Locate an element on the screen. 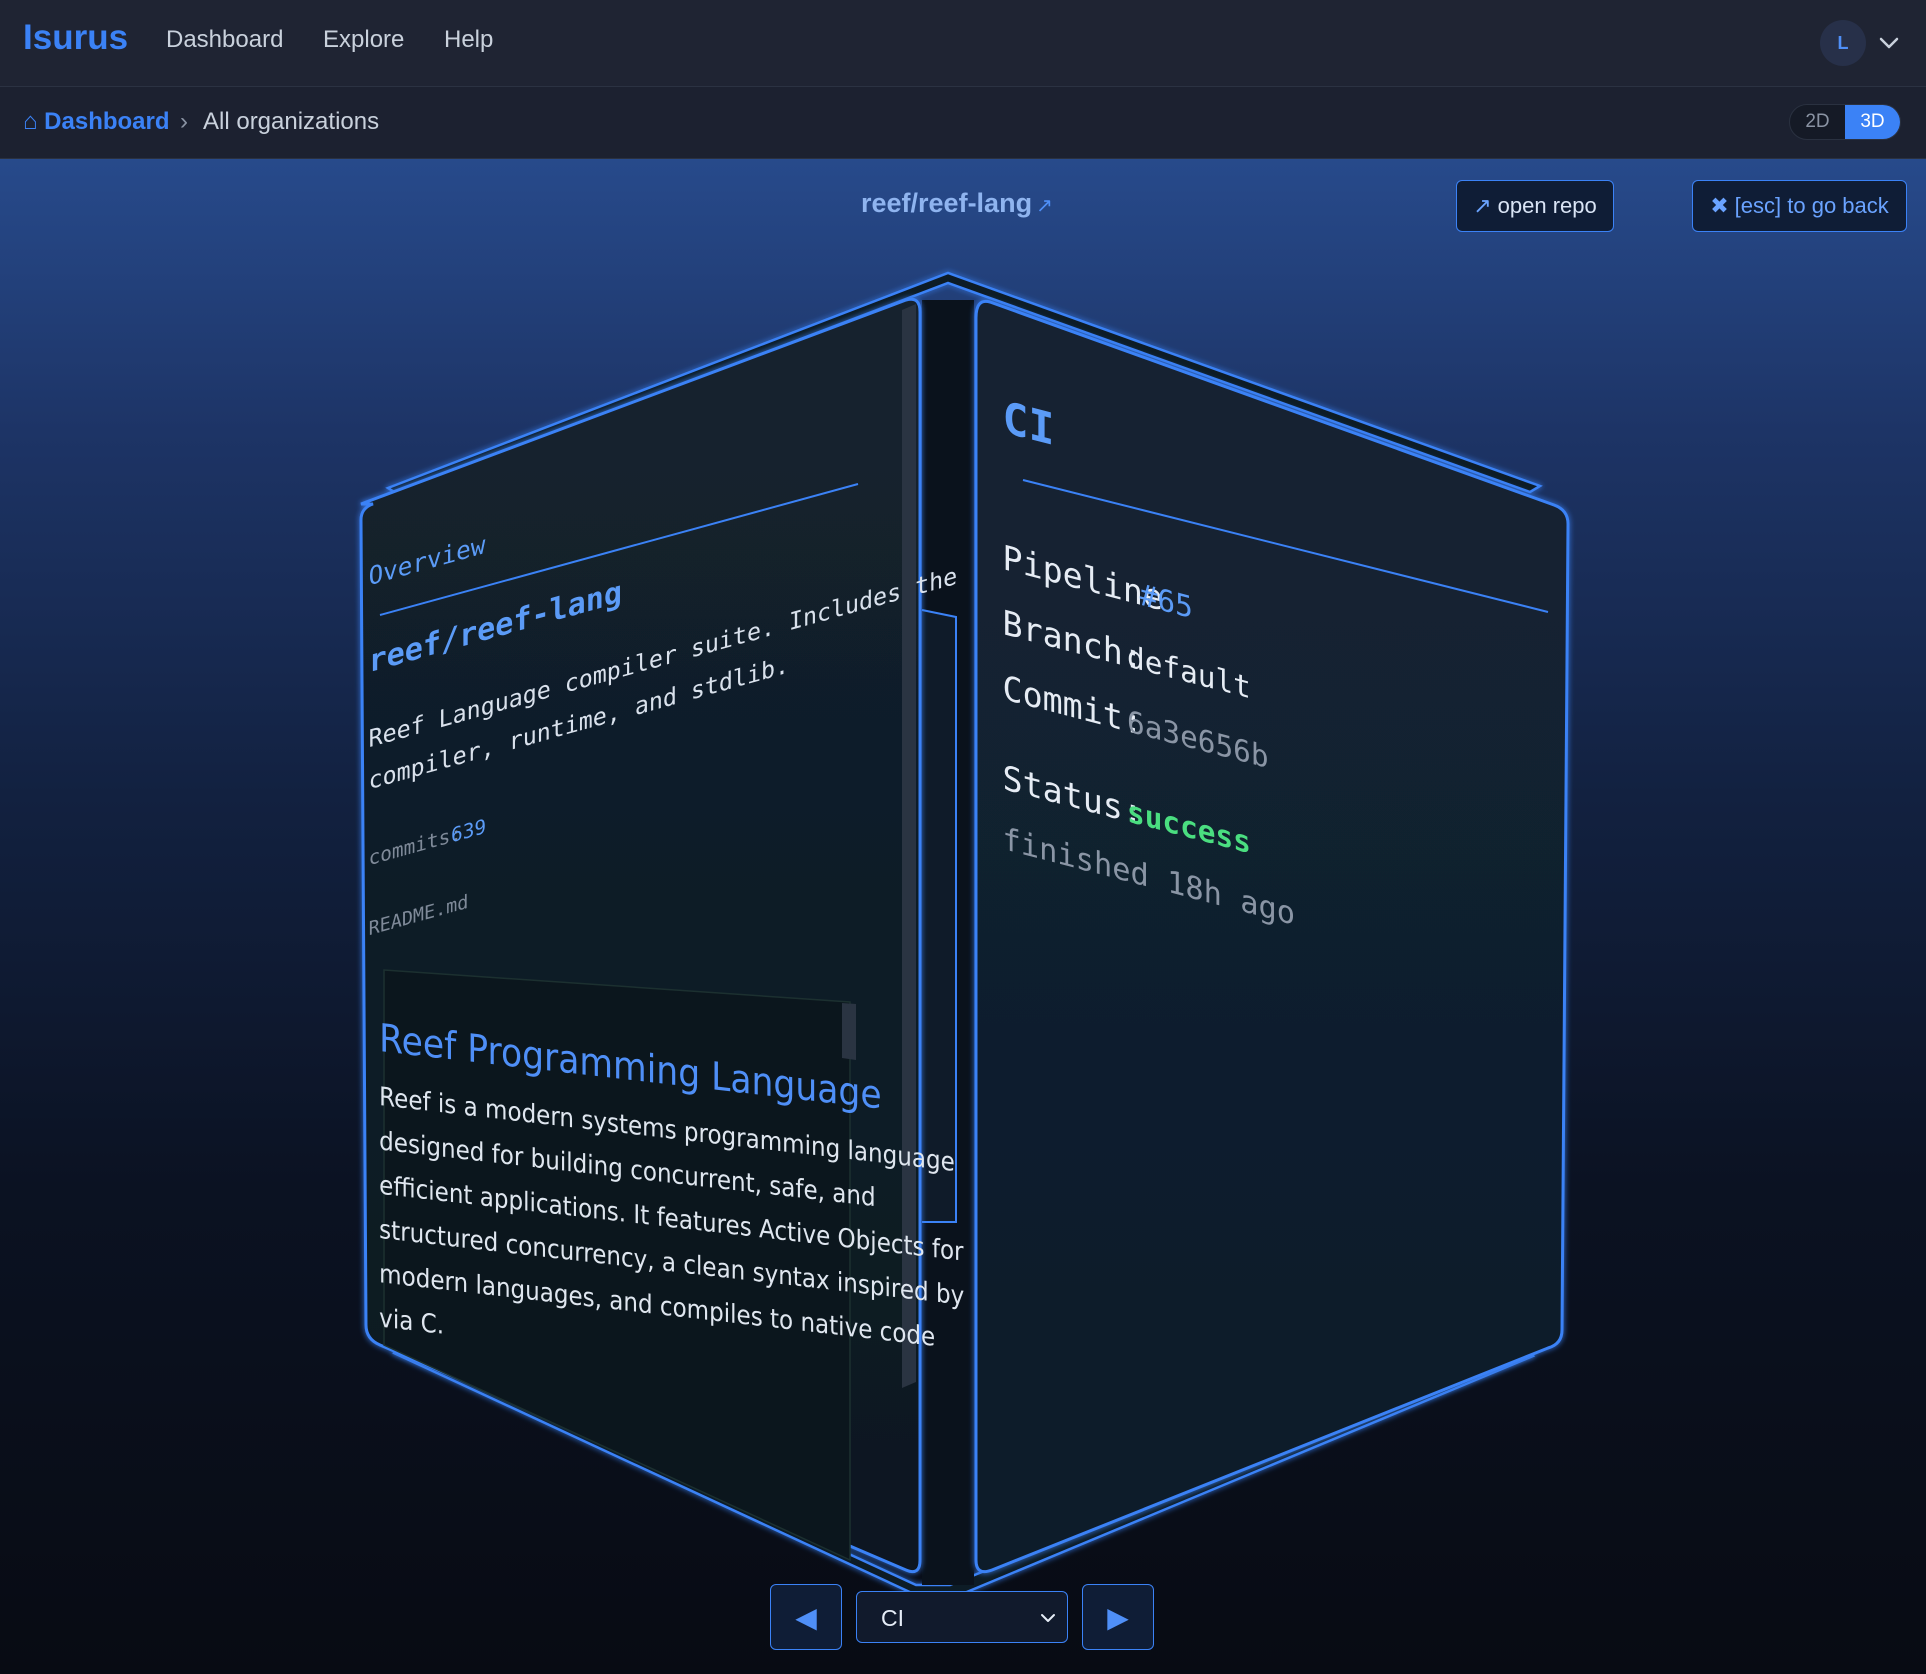  overview-scrollbar is located at coordinates (909, 846).